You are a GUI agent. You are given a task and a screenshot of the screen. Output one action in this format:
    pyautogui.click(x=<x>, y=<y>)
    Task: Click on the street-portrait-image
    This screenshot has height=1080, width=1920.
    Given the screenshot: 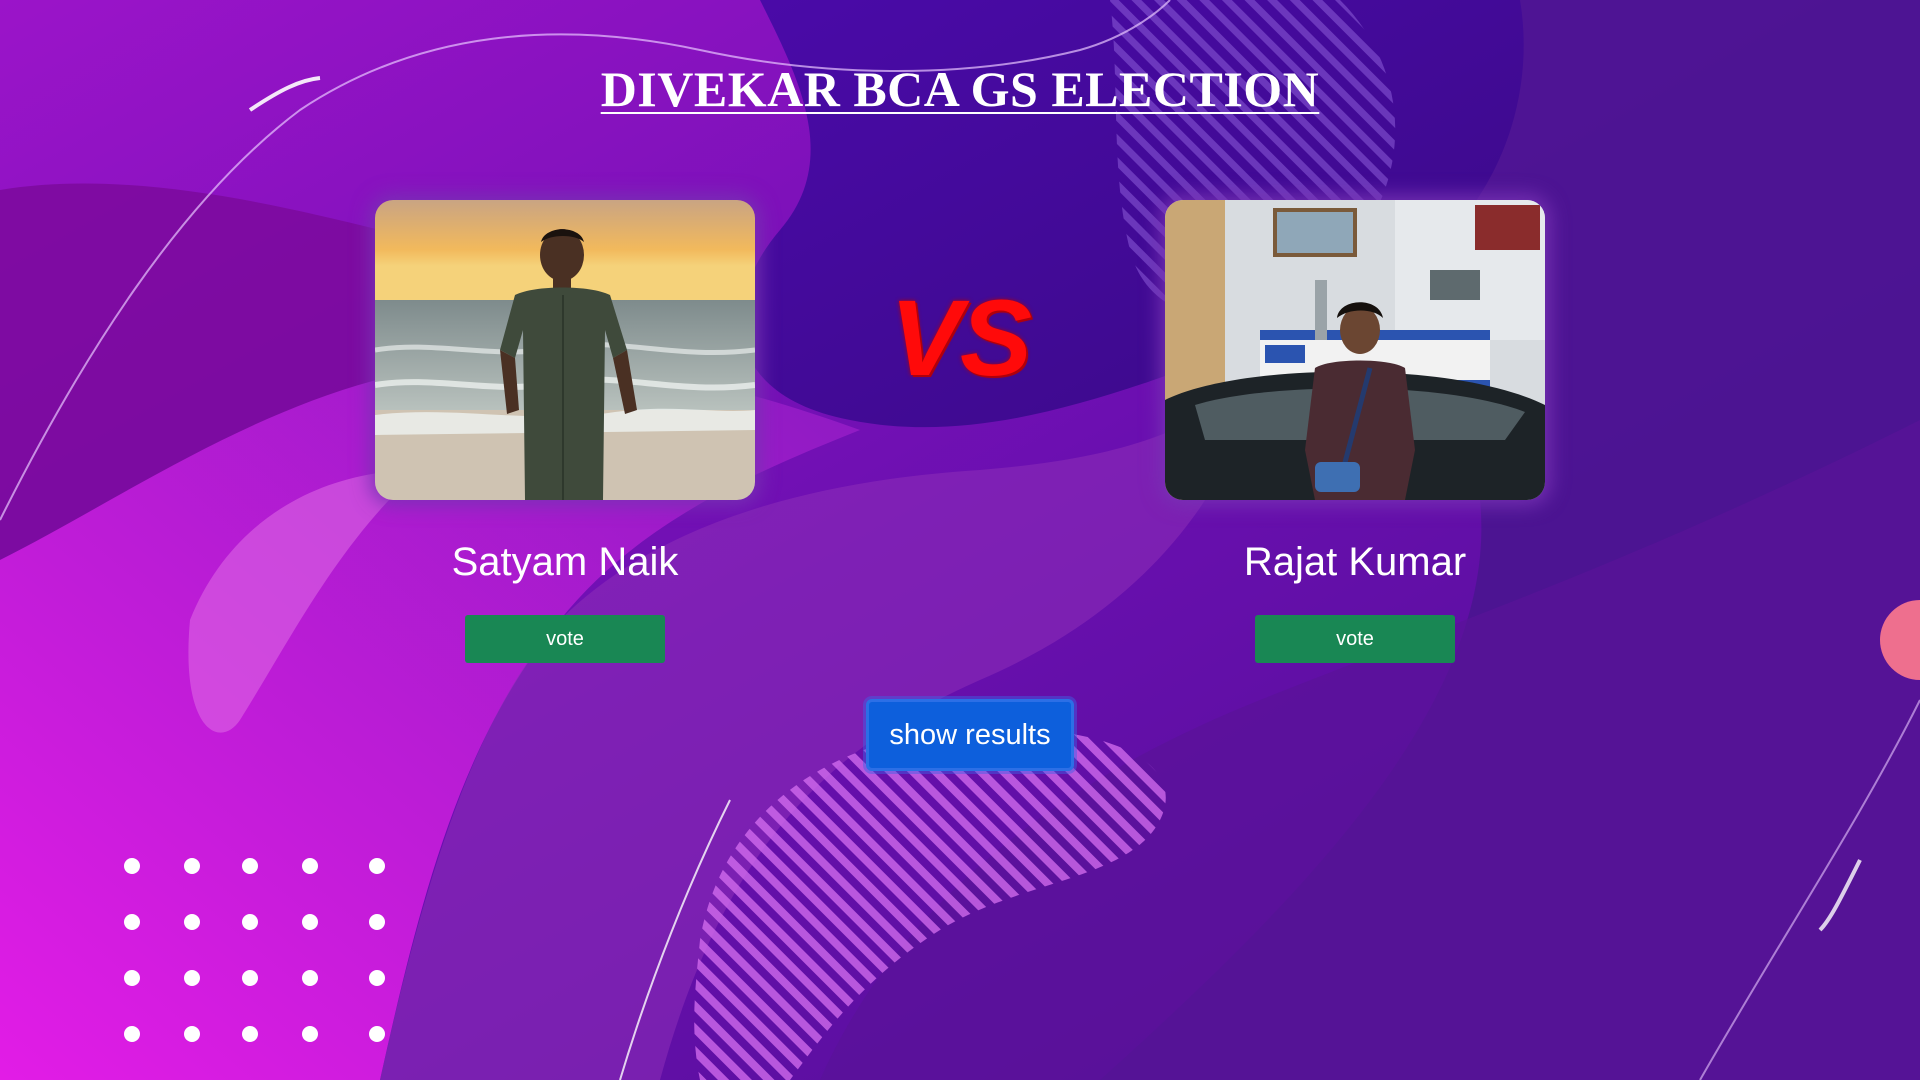 What is the action you would take?
    pyautogui.click(x=1355, y=350)
    